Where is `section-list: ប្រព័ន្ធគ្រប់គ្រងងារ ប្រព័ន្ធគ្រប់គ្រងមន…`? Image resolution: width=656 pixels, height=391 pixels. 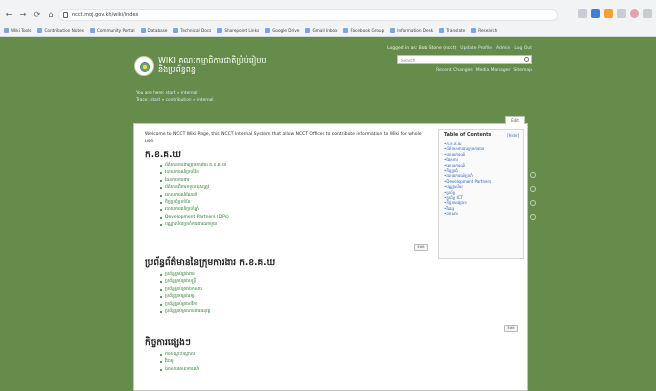 section-list: ប្រព័ន្ធគ្រប់គ្រងងារ ប្រព័ន្ធគ្រប់គ្រងមន… is located at coordinates (185, 293).